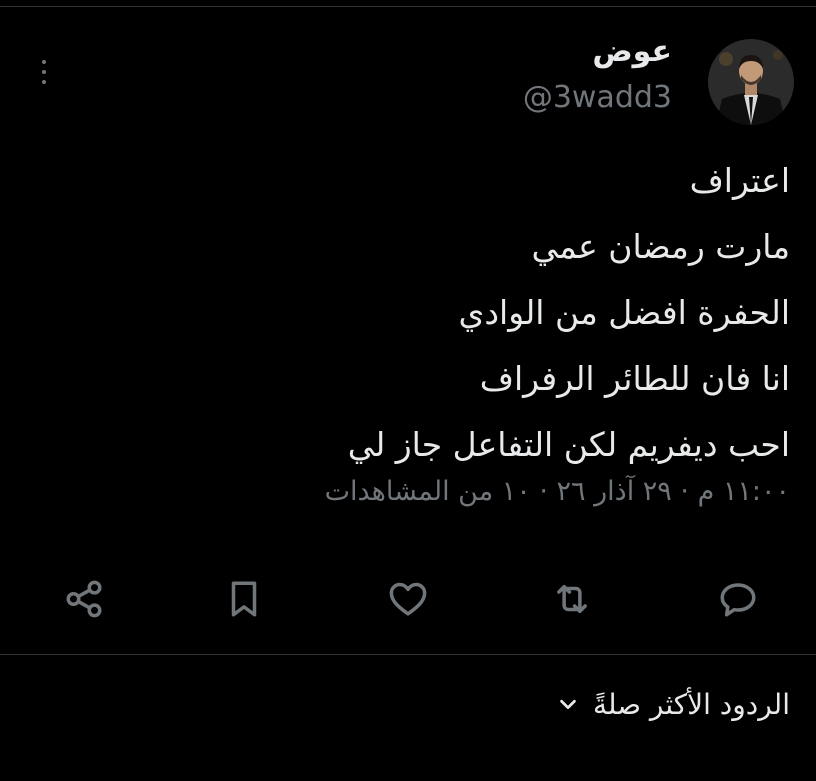 The height and width of the screenshot is (781, 816). What do you see at coordinates (597, 98) in the screenshot?
I see `author-handle: @3wadd3` at bounding box center [597, 98].